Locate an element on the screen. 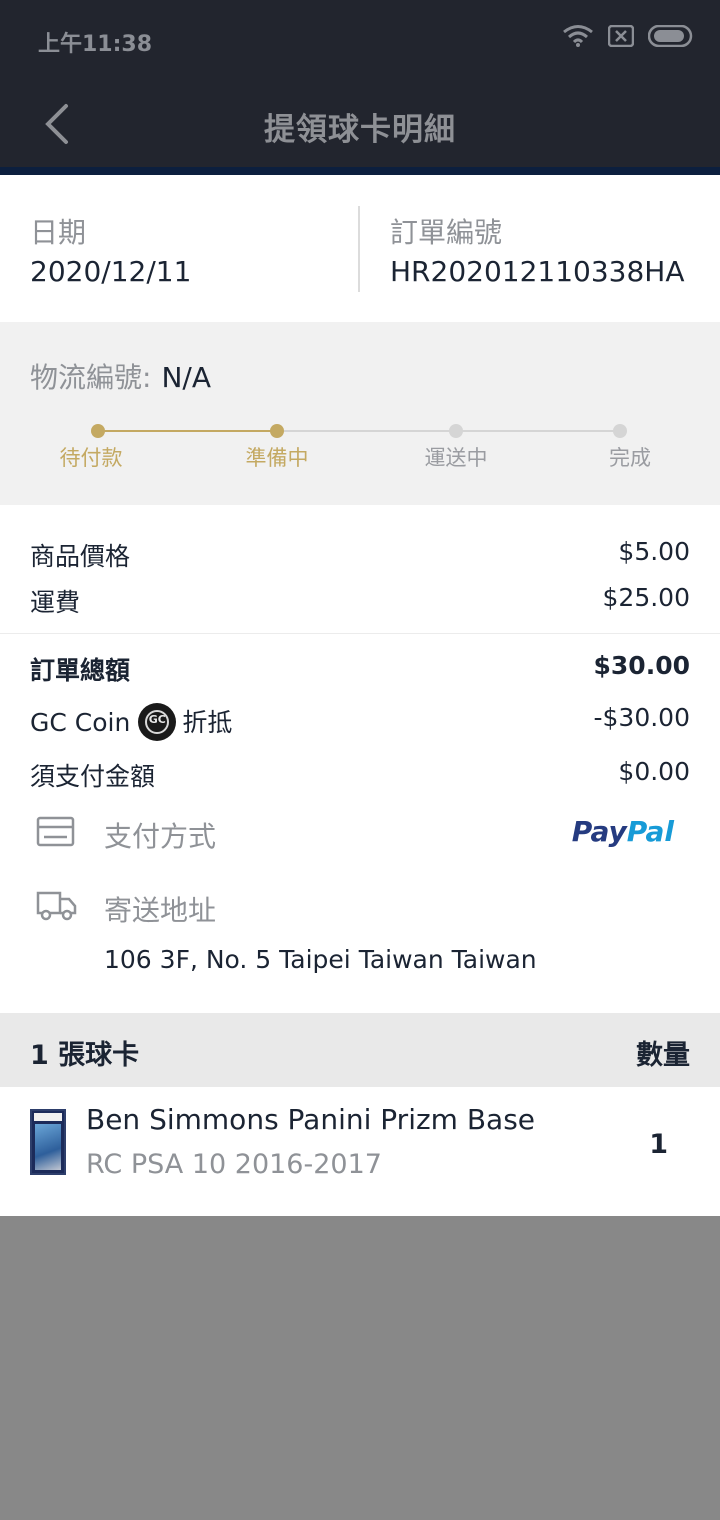  progress-step-label: 運送中 is located at coordinates (456, 458).